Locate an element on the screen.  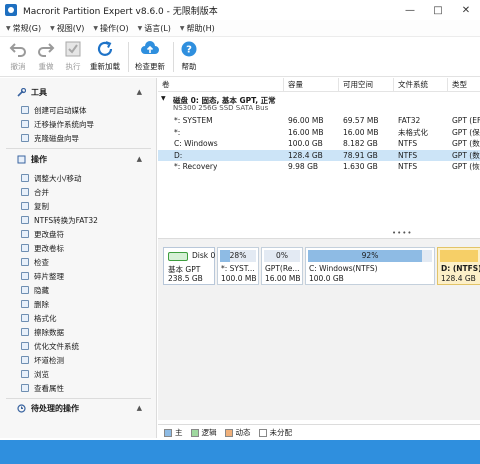
sidebar-item-explore: 浏览 is located at coordinates (35, 374).